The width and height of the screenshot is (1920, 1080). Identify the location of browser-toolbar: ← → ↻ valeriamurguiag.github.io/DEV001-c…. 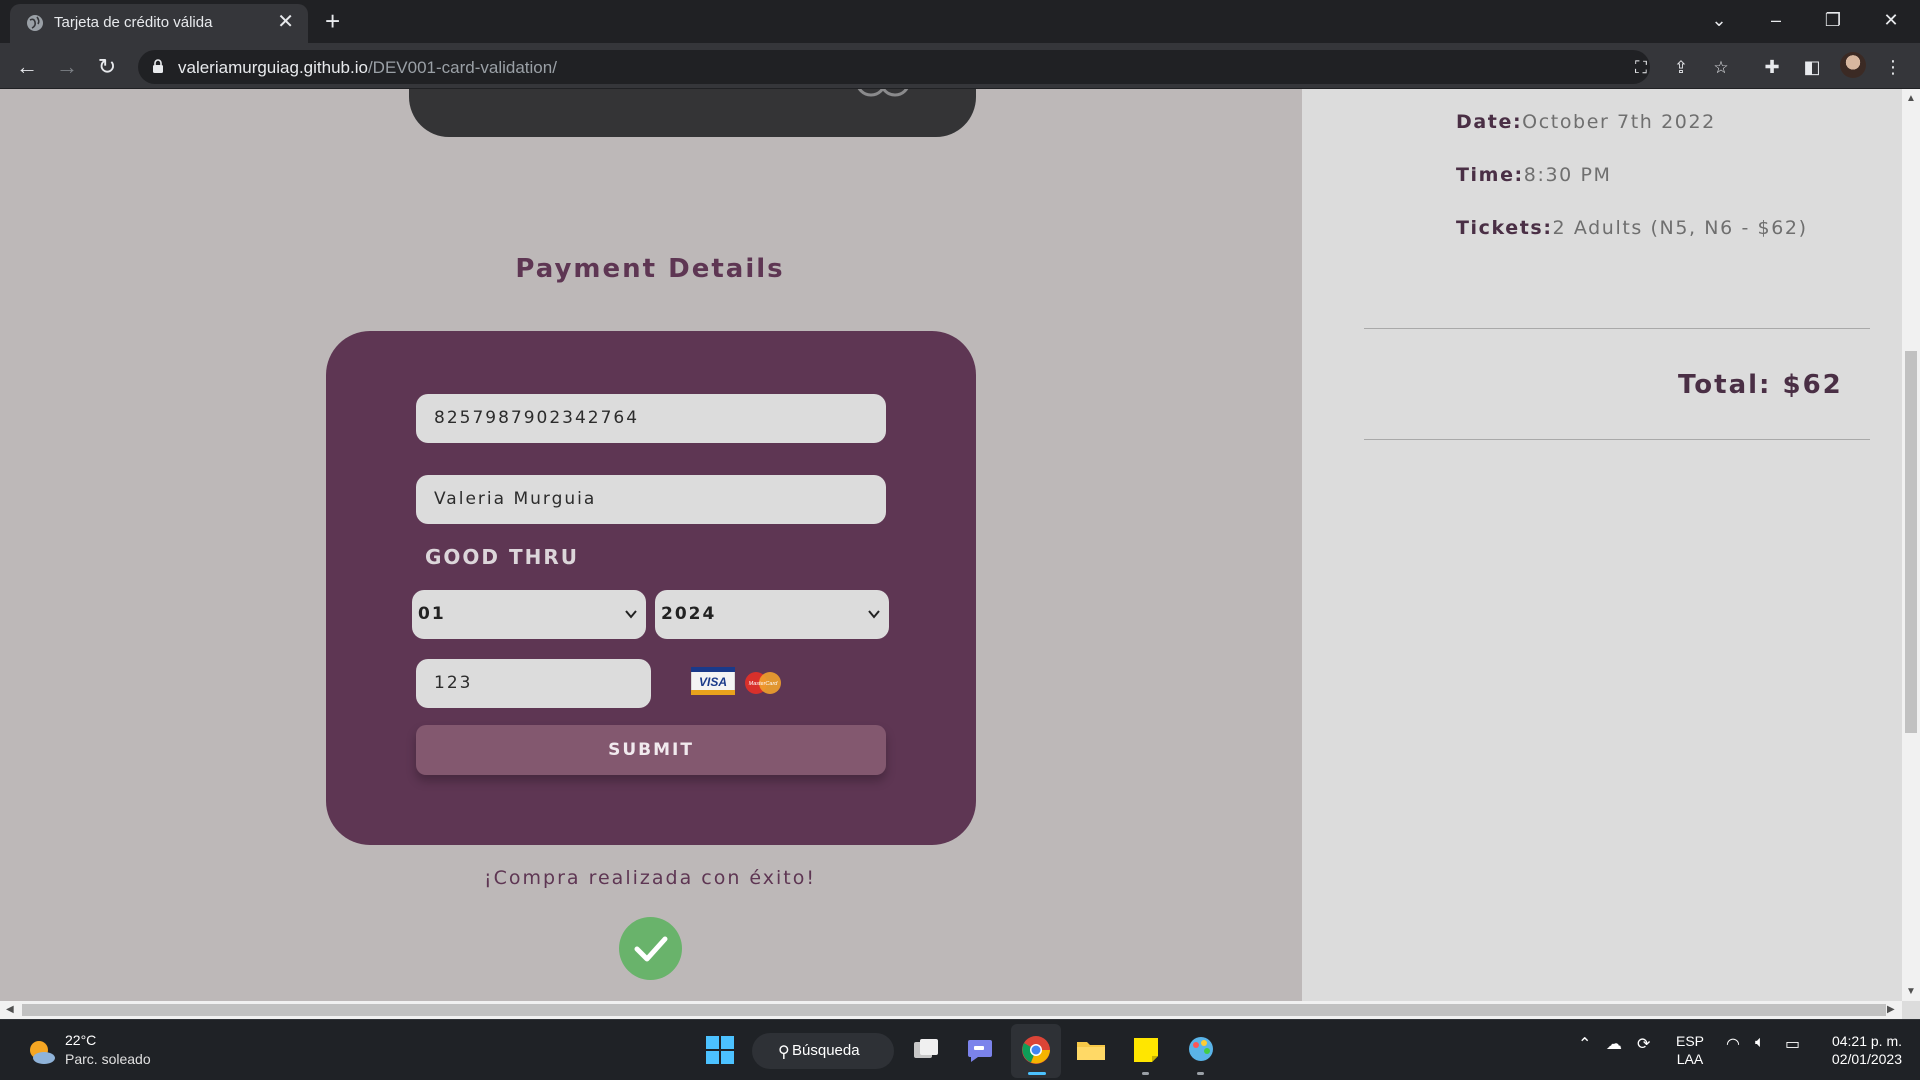
(960, 66).